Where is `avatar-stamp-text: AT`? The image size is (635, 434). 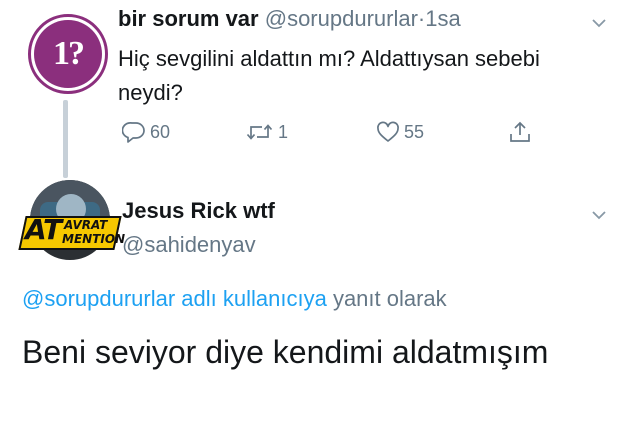 avatar-stamp-text: AT is located at coordinates (43, 229).